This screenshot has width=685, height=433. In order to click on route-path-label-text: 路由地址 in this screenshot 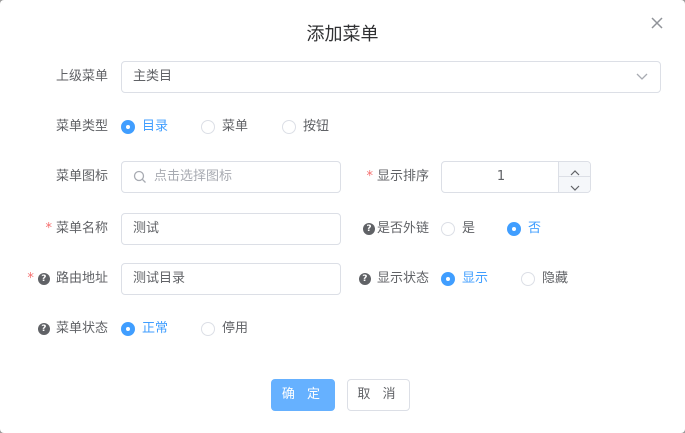, I will do `click(81, 278)`.